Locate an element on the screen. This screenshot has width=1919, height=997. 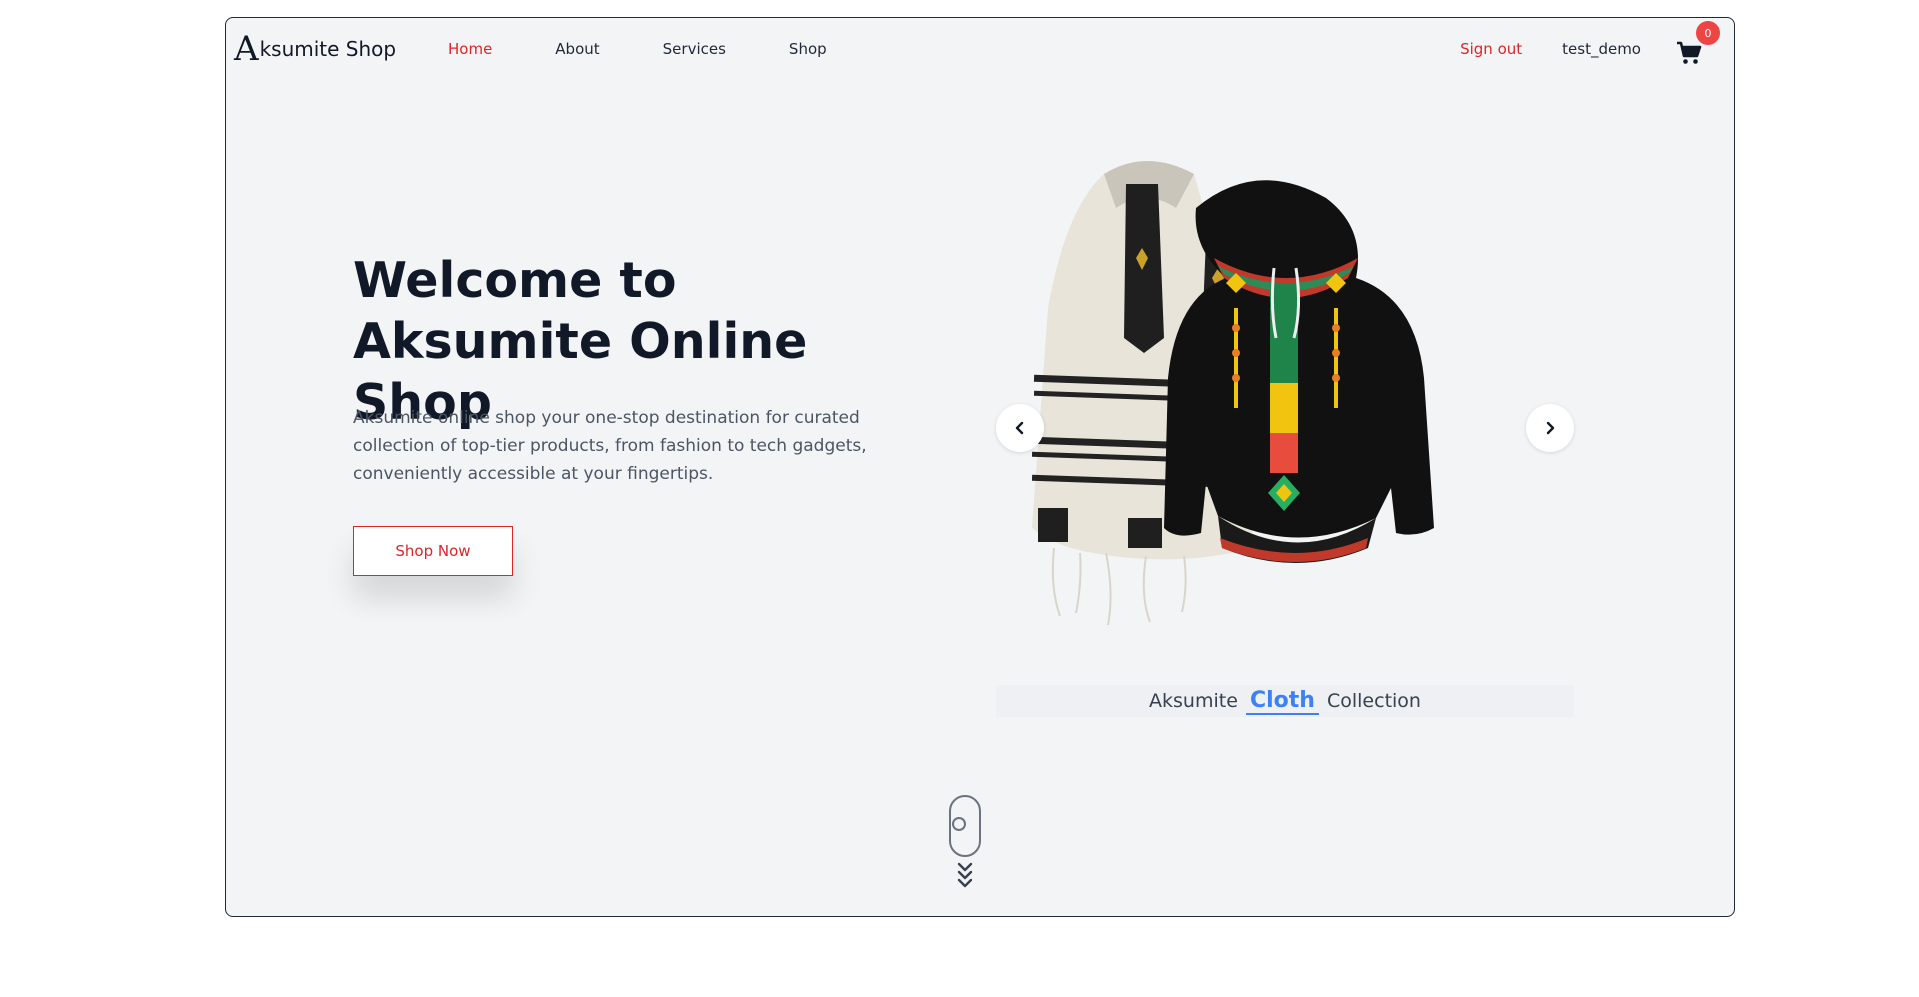
nav-about: About is located at coordinates (577, 49).